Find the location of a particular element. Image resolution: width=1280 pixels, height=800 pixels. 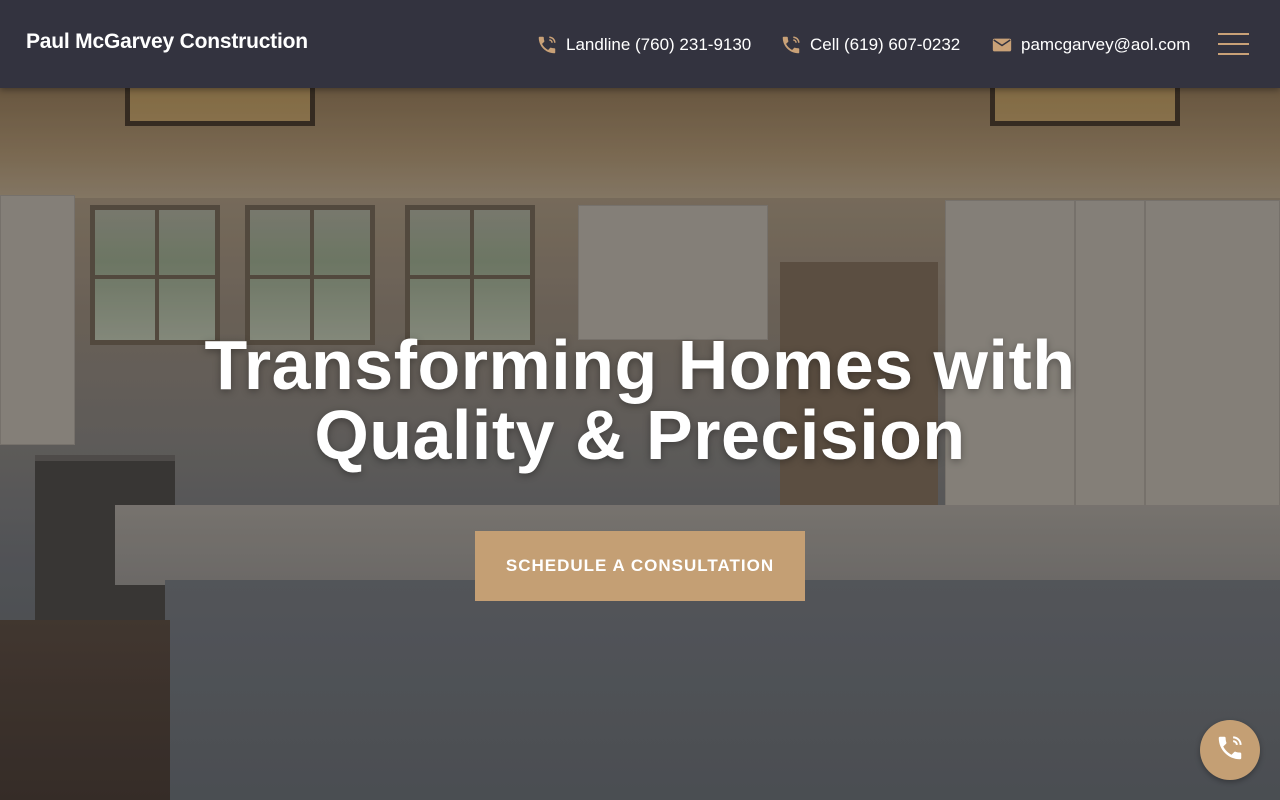

mail-icon is located at coordinates (1002, 45).